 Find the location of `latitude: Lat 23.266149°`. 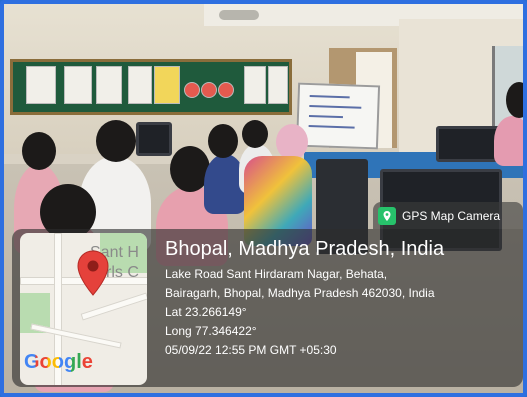

latitude: Lat 23.266149° is located at coordinates (206, 312).